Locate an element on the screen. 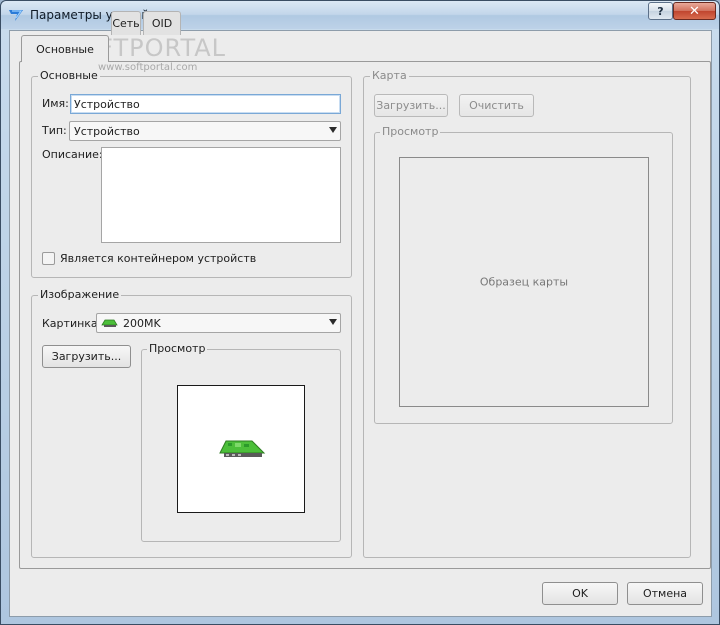 The height and width of the screenshot is (625, 720). cancel-button: Отмена is located at coordinates (665, 593).